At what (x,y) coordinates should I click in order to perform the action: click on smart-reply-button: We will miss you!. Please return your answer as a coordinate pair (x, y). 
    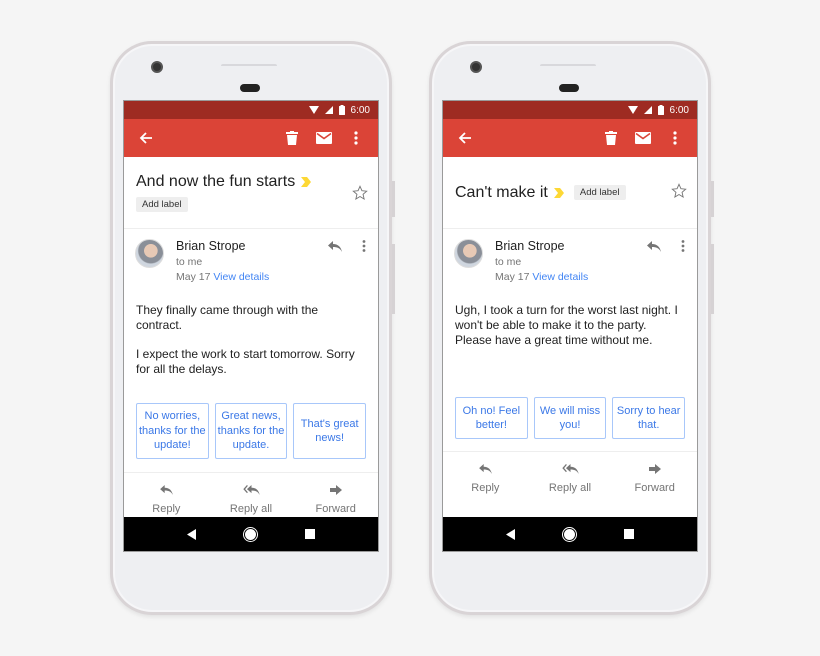
    Looking at the image, I should click on (570, 418).